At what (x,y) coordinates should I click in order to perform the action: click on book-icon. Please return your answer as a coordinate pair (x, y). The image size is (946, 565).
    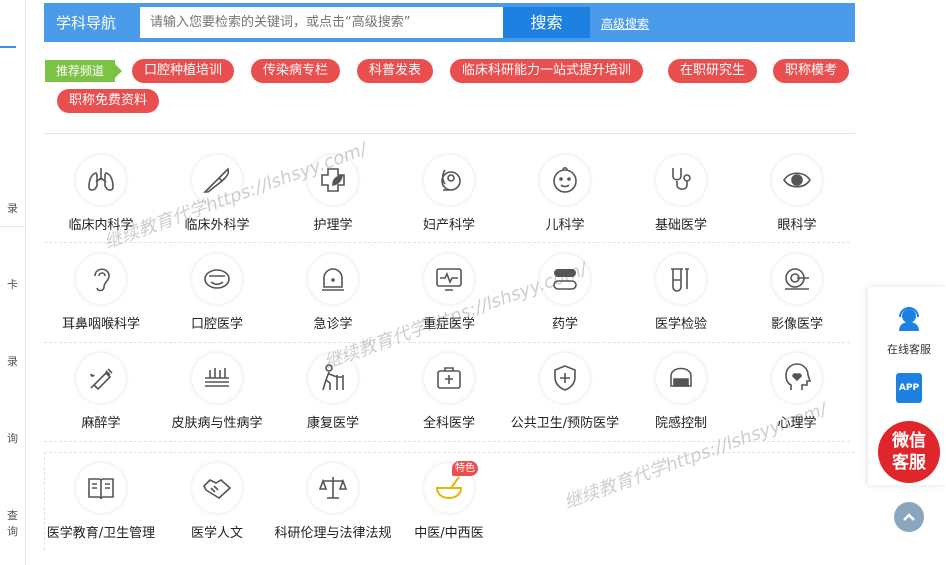
    Looking at the image, I should click on (101, 488).